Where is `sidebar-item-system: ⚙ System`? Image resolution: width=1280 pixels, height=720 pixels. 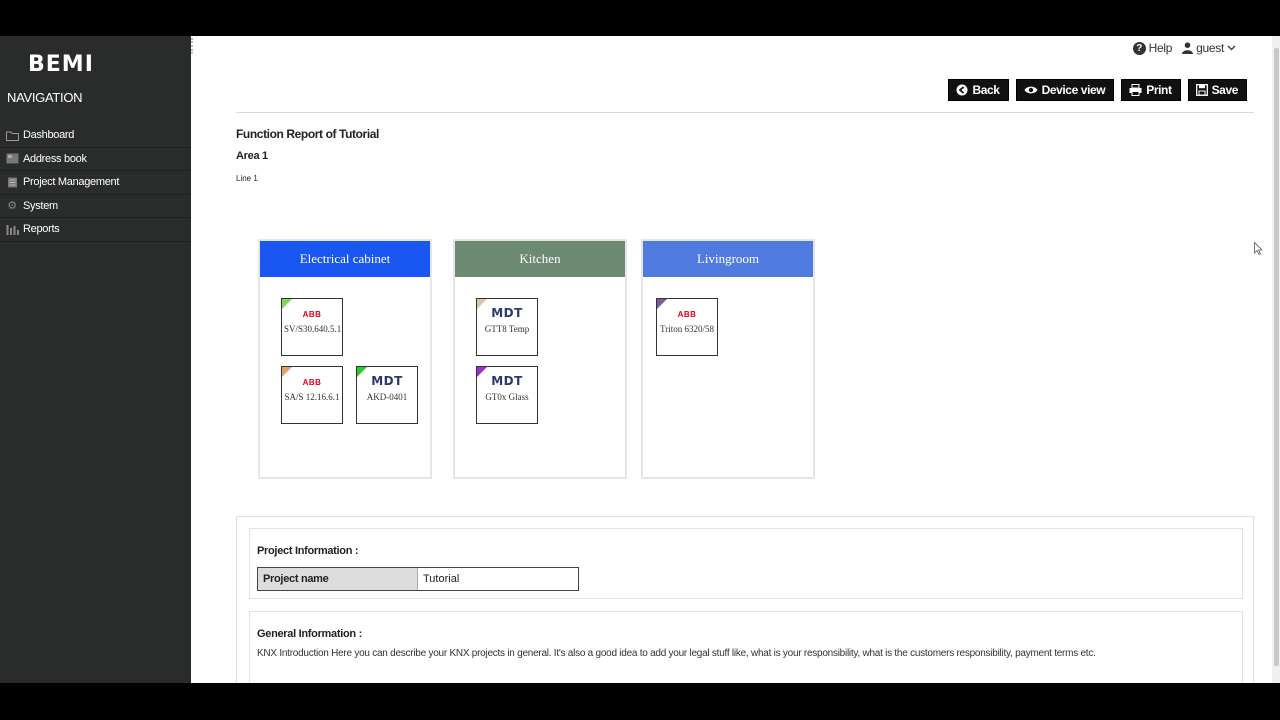
sidebar-item-system: ⚙ System is located at coordinates (95, 206).